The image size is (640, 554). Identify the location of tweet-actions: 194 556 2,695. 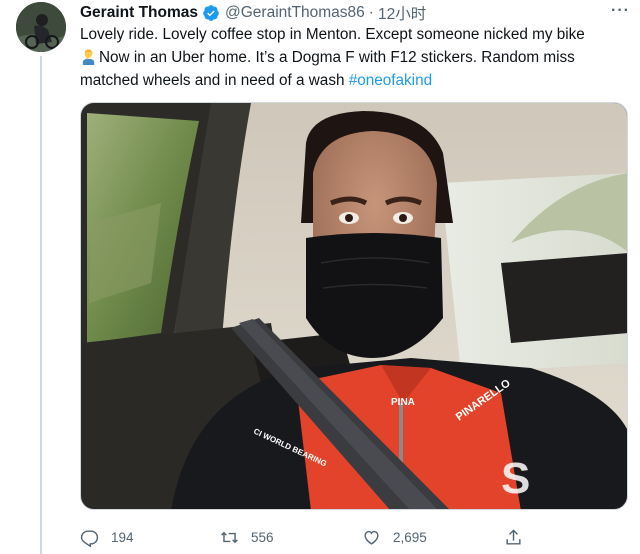
(354, 537).